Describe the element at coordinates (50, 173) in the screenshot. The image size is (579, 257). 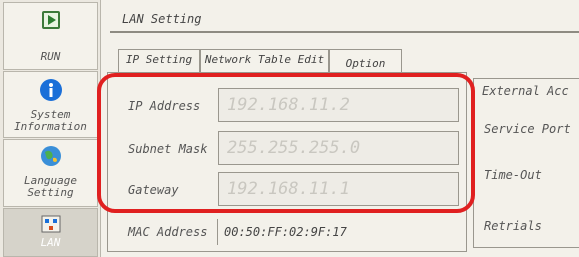
I see `sidebar-item-language-setting: Language Setting` at that location.